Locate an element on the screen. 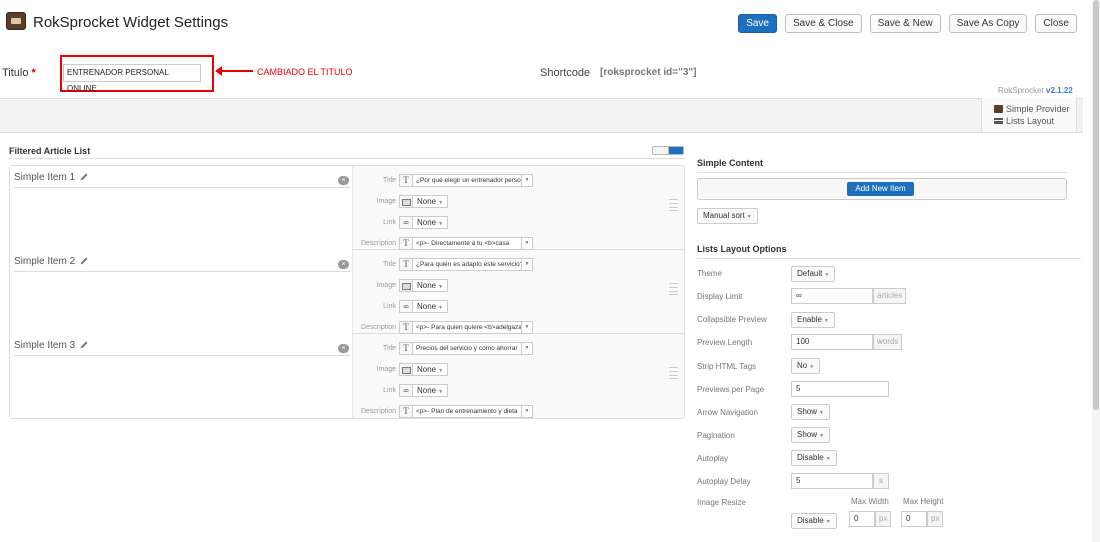 This screenshot has width=1100, height=542. view-toggle is located at coordinates (668, 150).